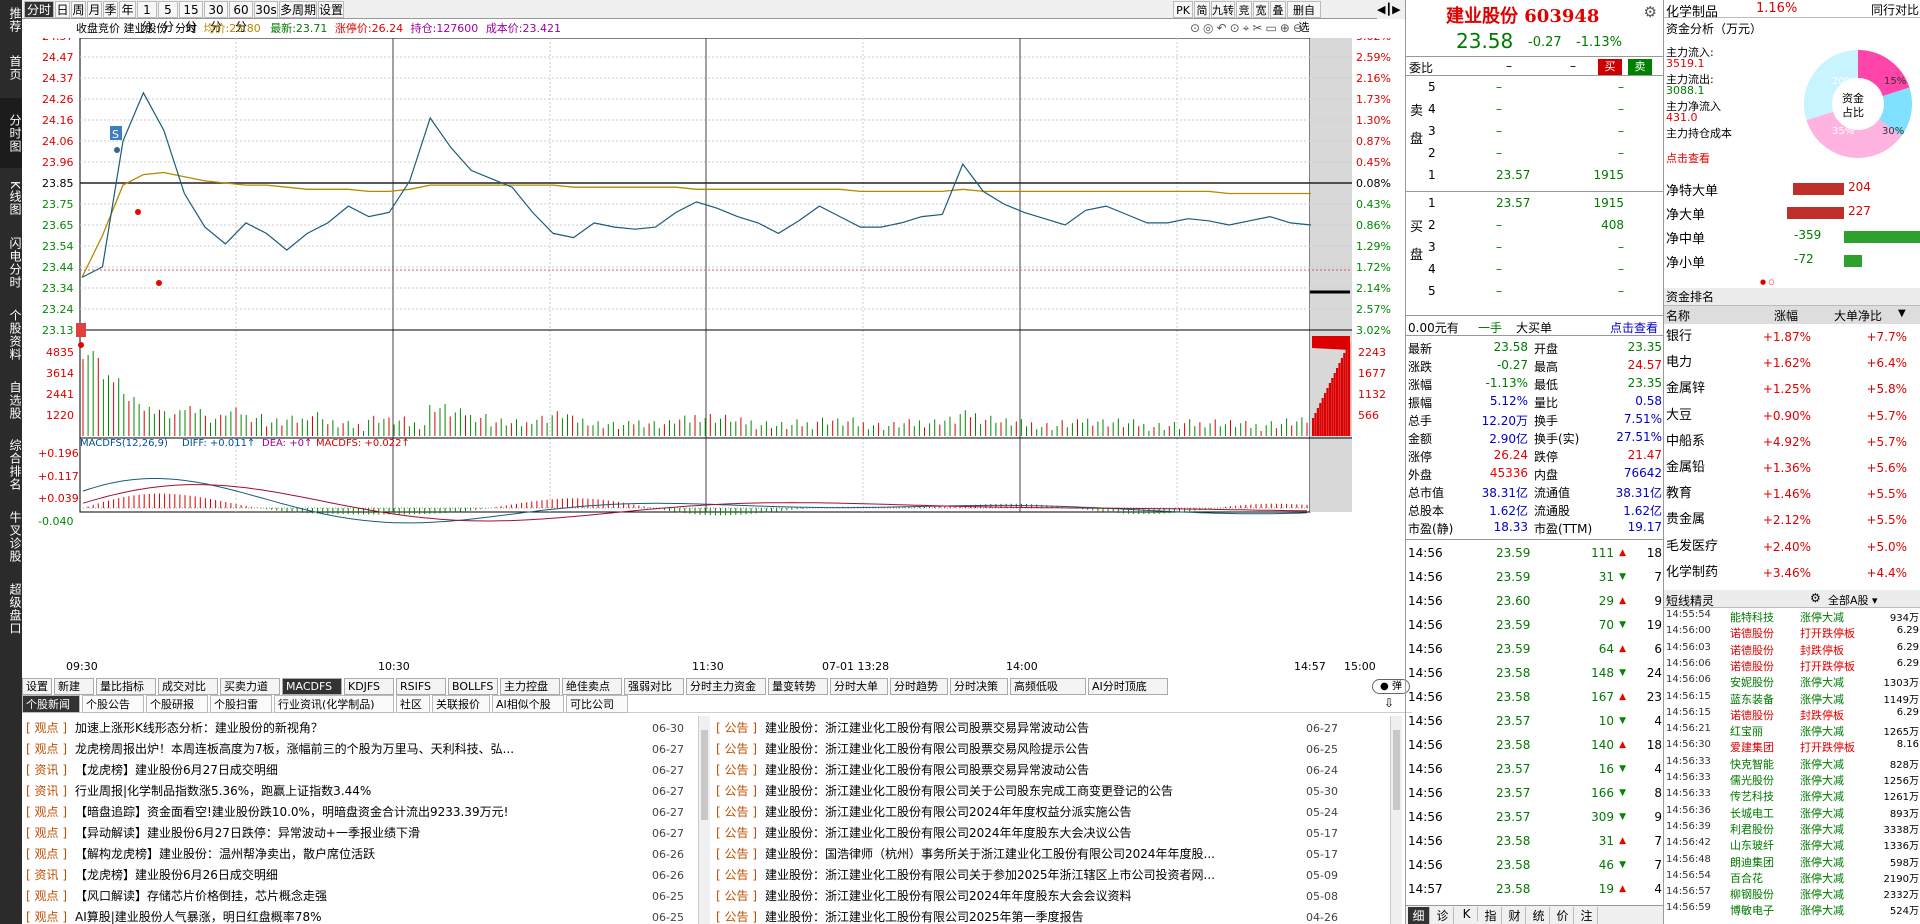 This screenshot has width=1920, height=924. What do you see at coordinates (1467, 914) in the screenshot?
I see `quote-tab-2: K` at bounding box center [1467, 914].